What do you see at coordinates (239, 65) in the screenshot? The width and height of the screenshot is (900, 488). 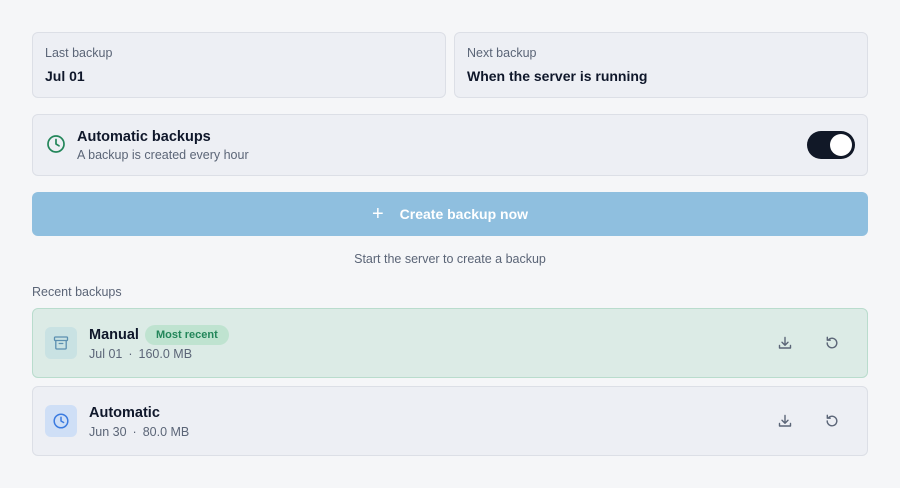 I see `last-backup-card: Last backup Jul 01` at bounding box center [239, 65].